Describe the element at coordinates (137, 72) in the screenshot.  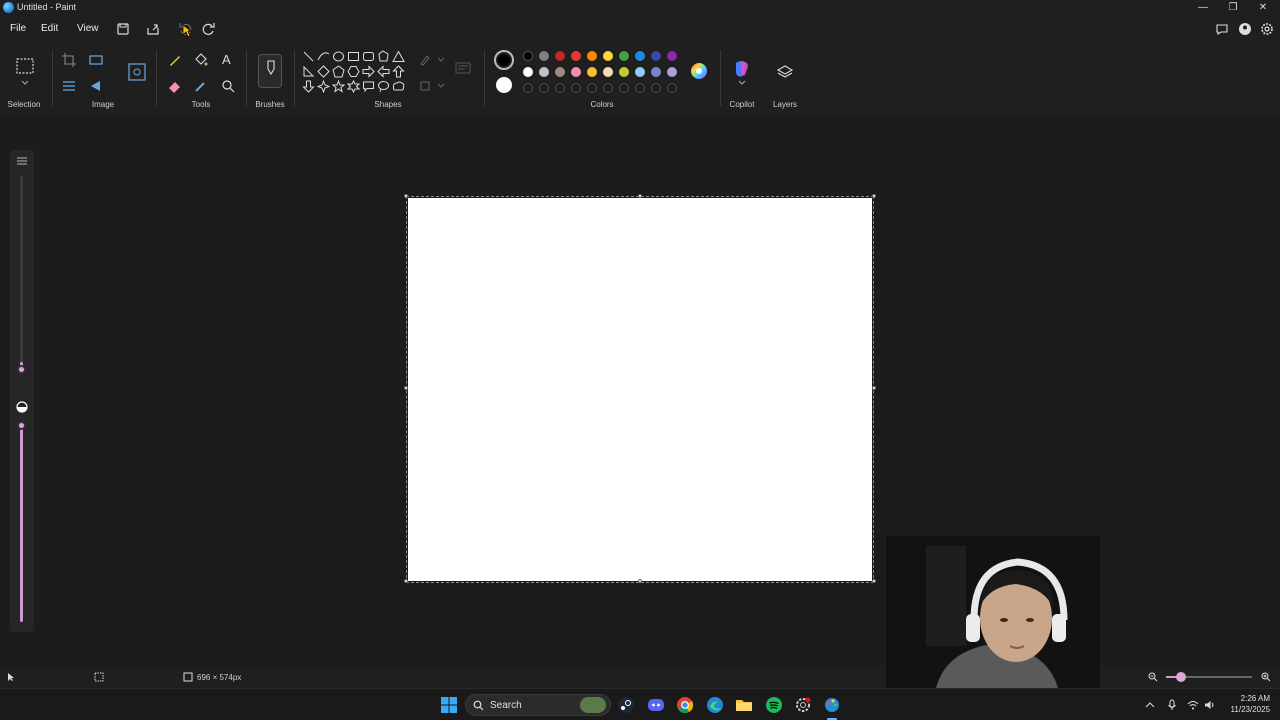
I see `image-select-icon` at that location.